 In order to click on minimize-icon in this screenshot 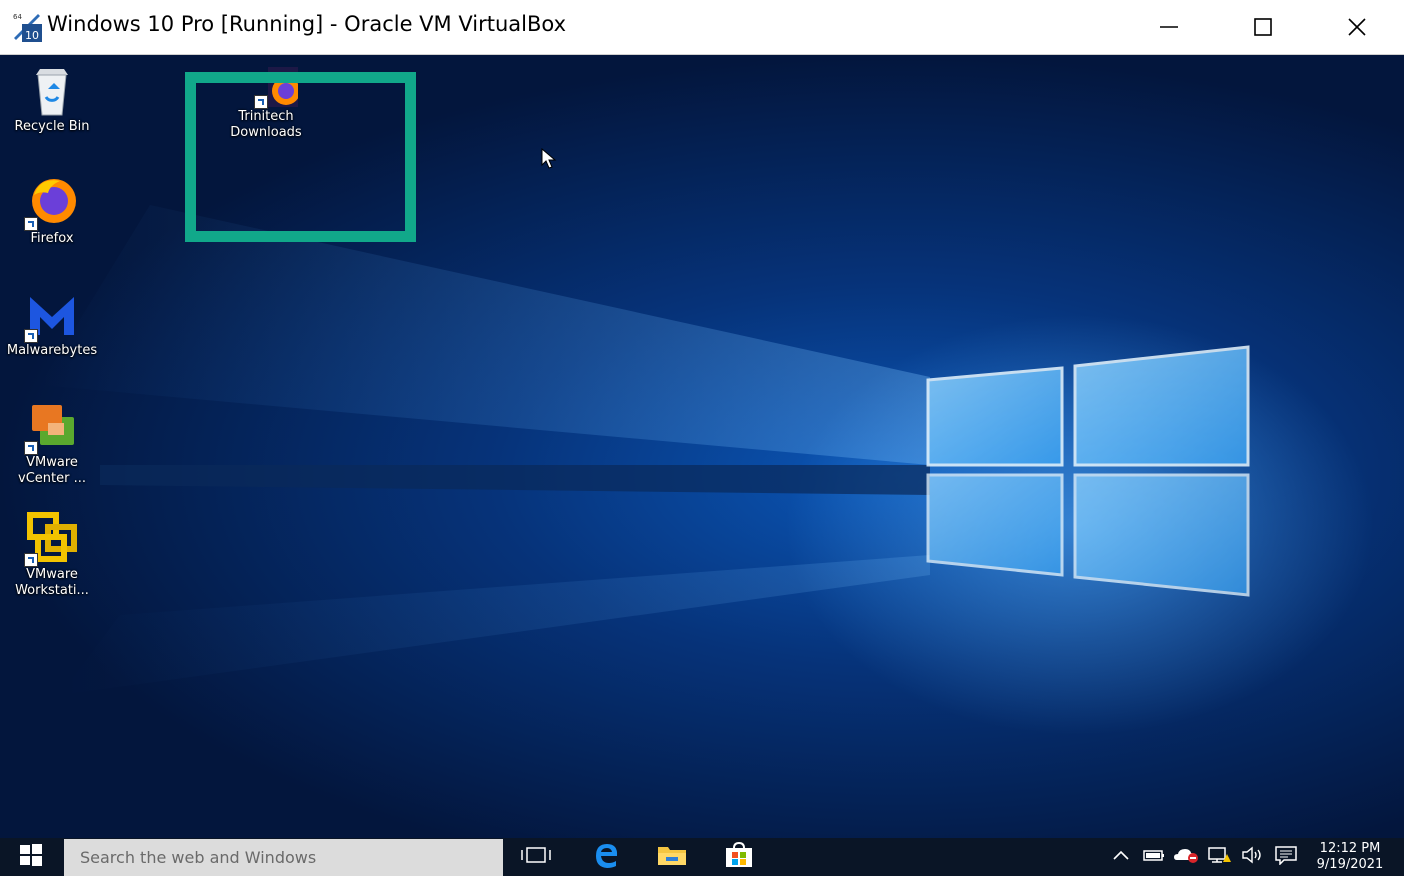, I will do `click(1169, 27)`.